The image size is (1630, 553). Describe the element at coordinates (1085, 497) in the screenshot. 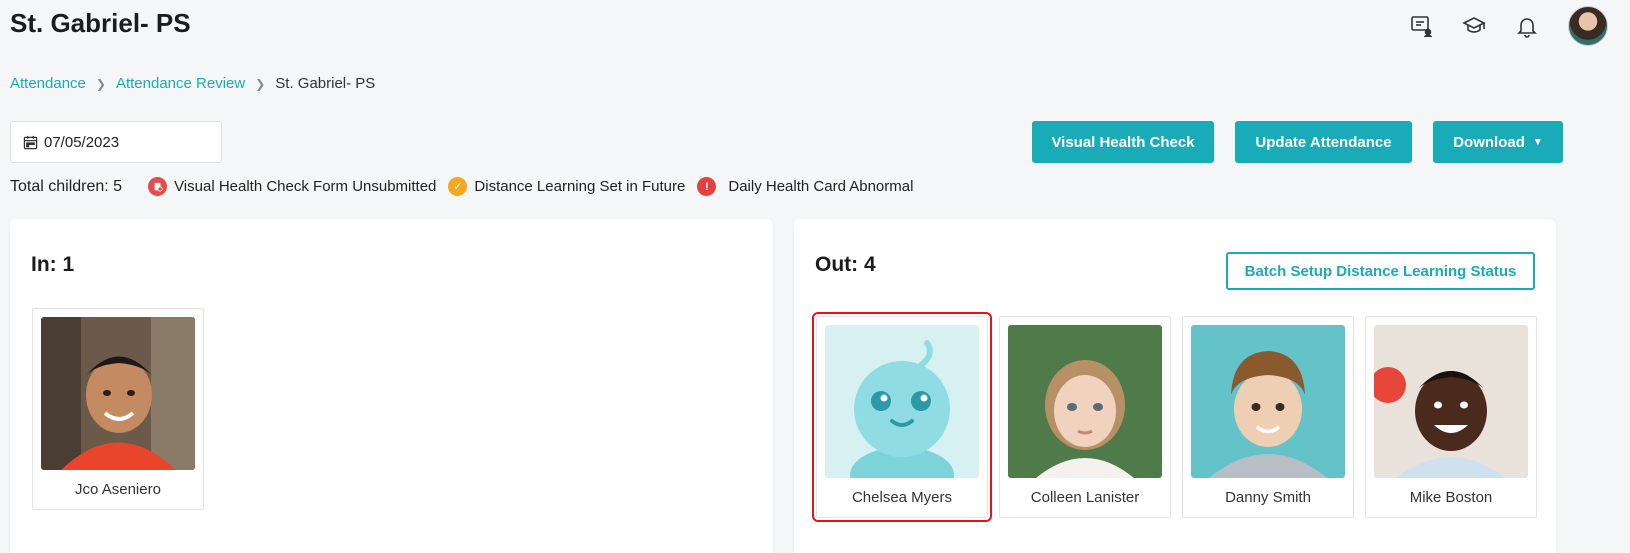

I see `child-name: Colleen Lanister` at that location.